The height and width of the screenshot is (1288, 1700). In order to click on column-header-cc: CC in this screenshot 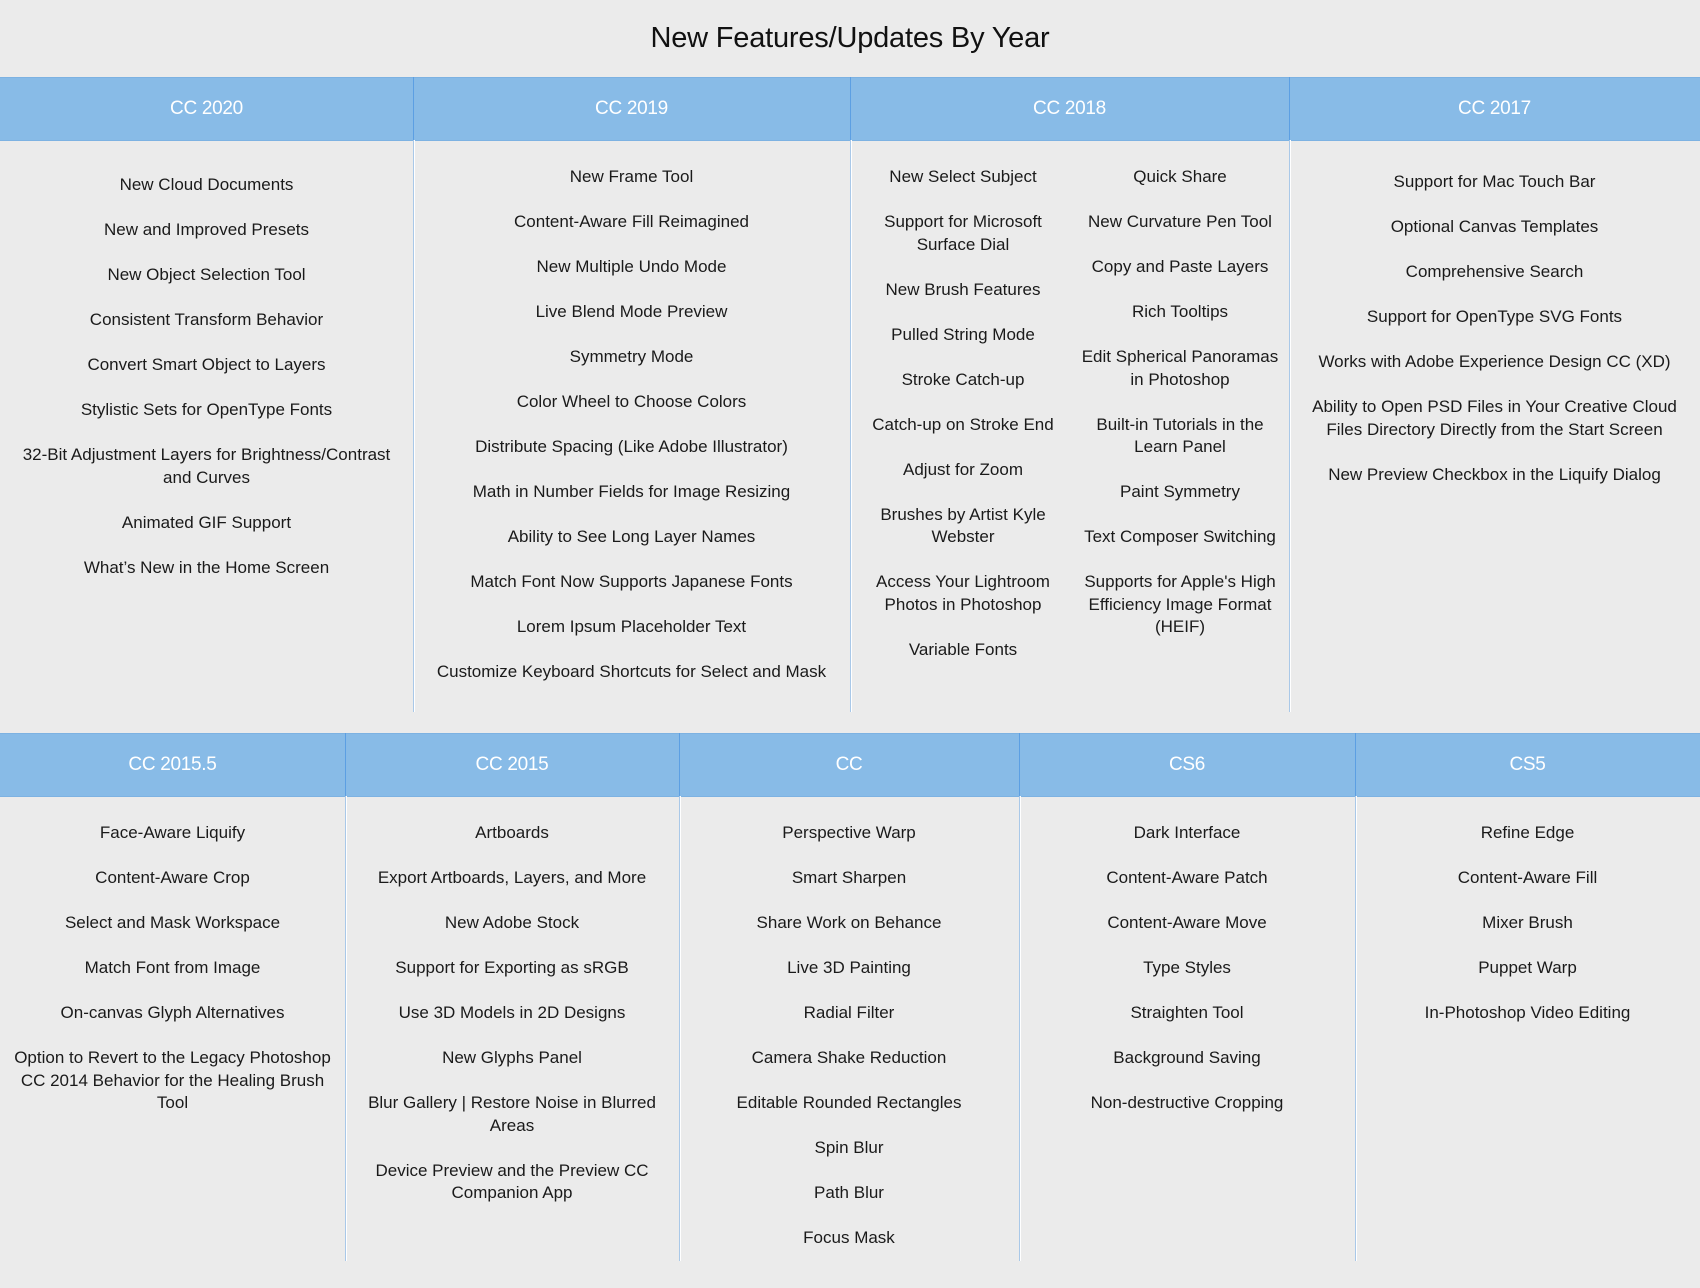, I will do `click(849, 764)`.